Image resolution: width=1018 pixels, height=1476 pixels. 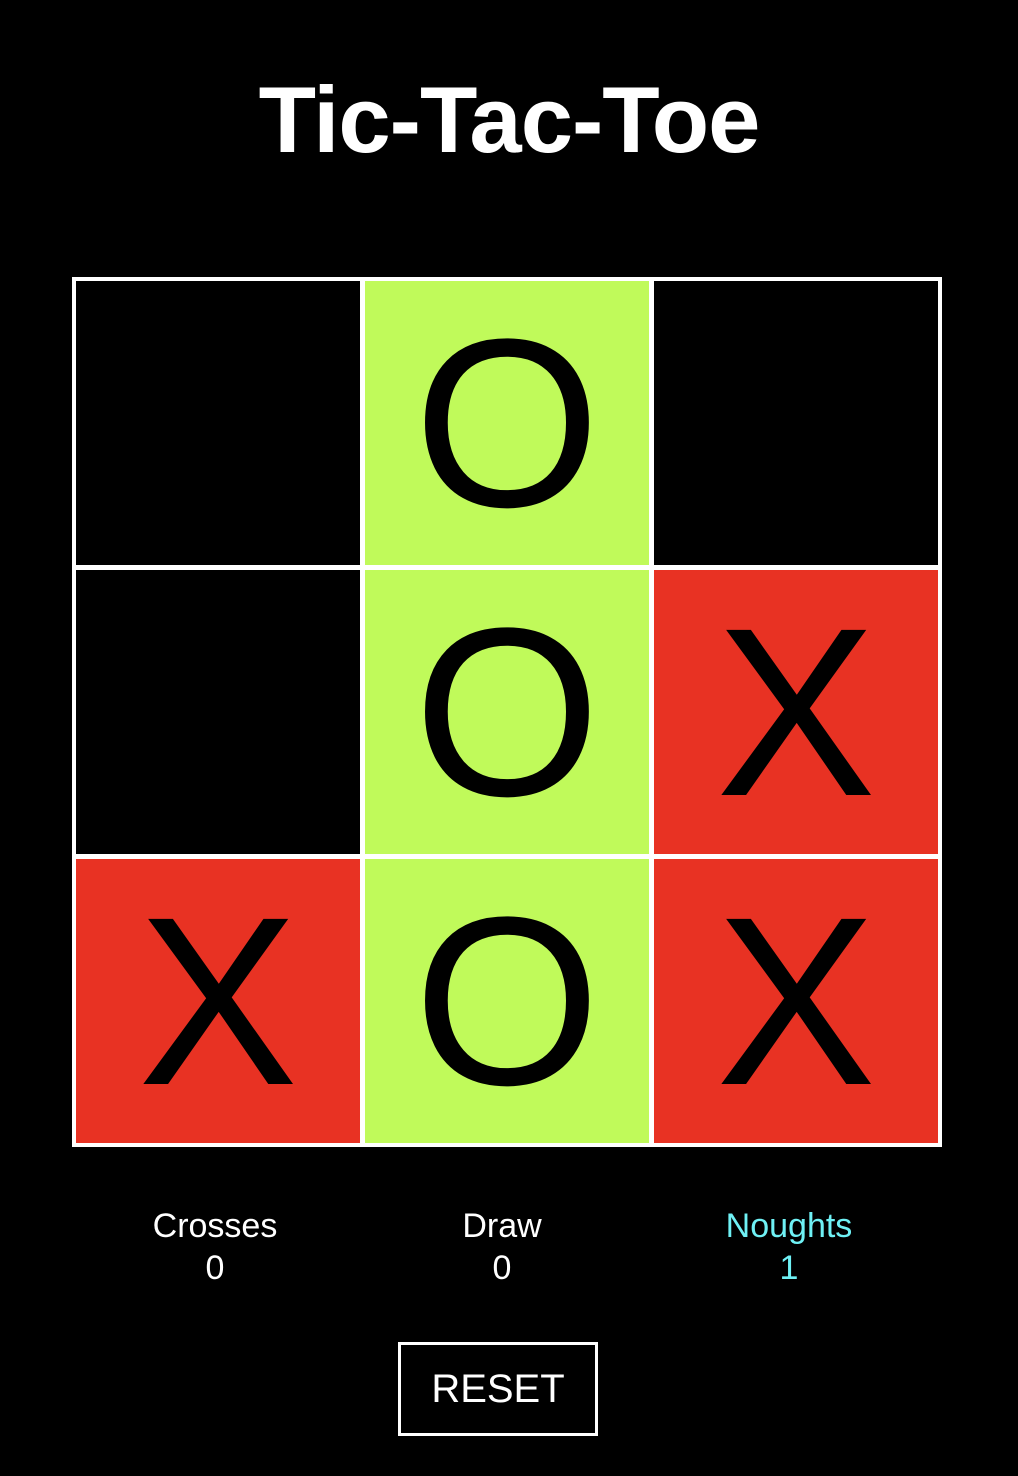 I want to click on board-cell-6: X, so click(x=796, y=712).